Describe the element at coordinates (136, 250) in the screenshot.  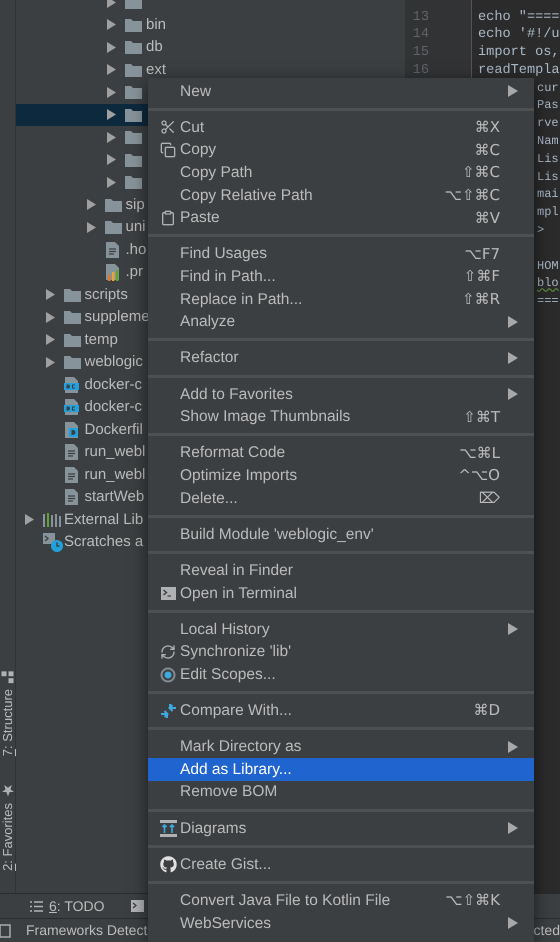
I see `tree-item-label: .ho` at that location.